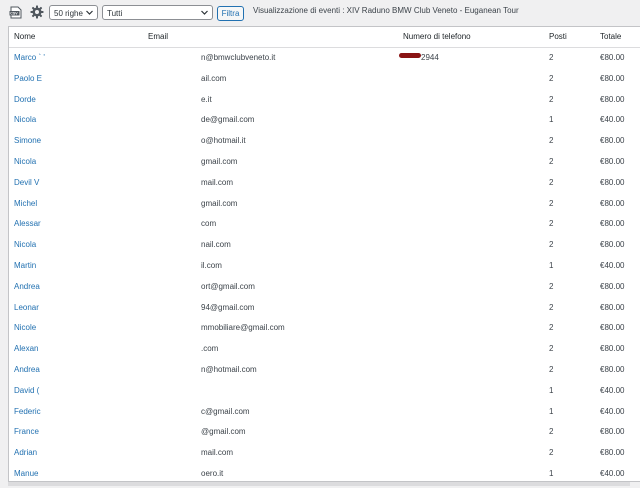 The height and width of the screenshot is (488, 640). Describe the element at coordinates (324, 287) in the screenshot. I see `table-row: Andrea ort@gmail.com 2 €80.00` at that location.